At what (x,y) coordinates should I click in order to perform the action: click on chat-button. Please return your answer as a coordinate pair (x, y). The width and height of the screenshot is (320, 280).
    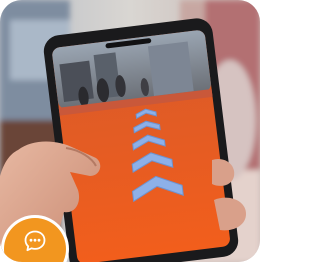
    Looking at the image, I should click on (35, 249).